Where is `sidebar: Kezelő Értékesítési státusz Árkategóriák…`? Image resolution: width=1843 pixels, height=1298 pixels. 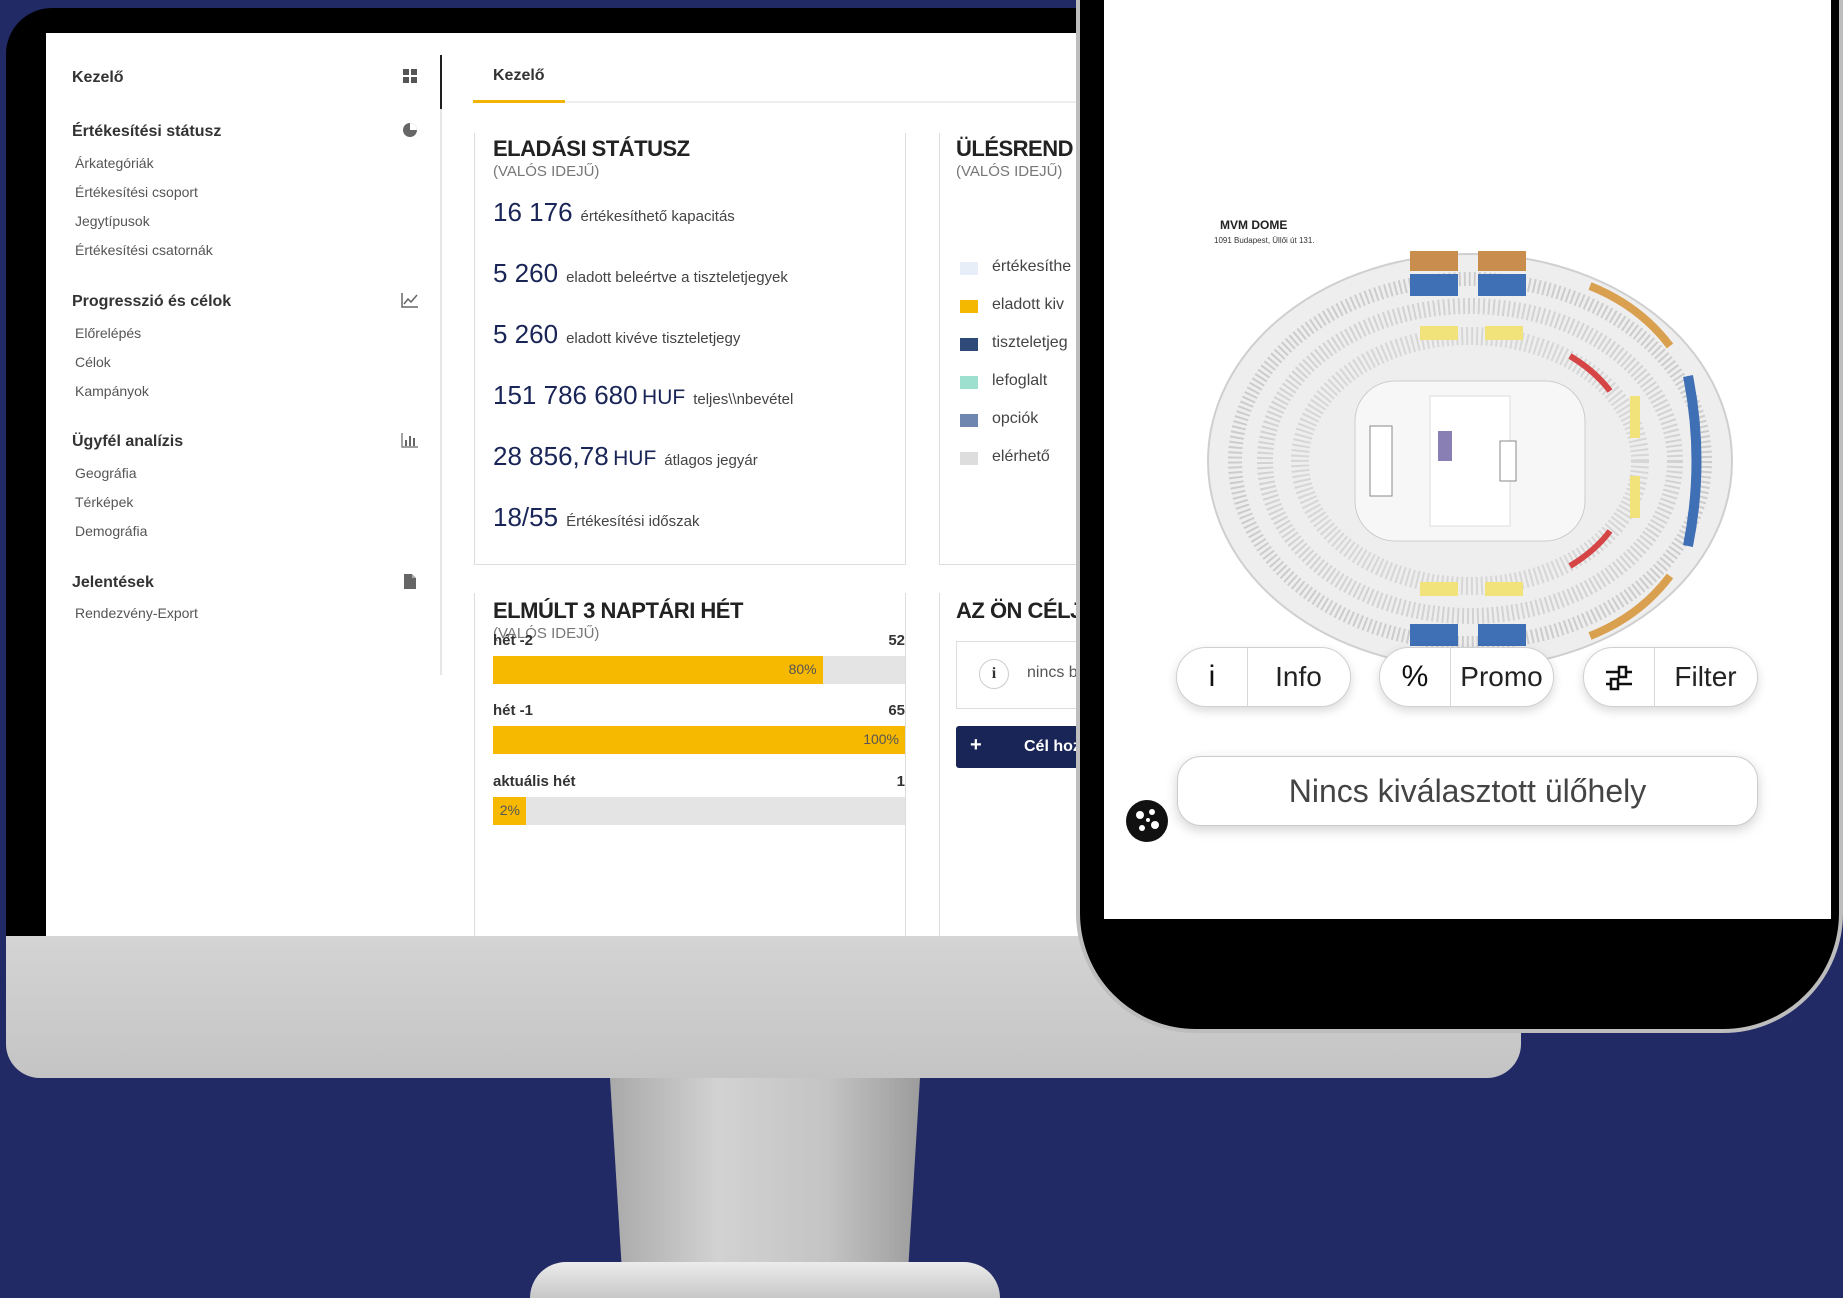 sidebar: Kezelő Értékesítési státusz Árkategóriák… is located at coordinates (243, 343).